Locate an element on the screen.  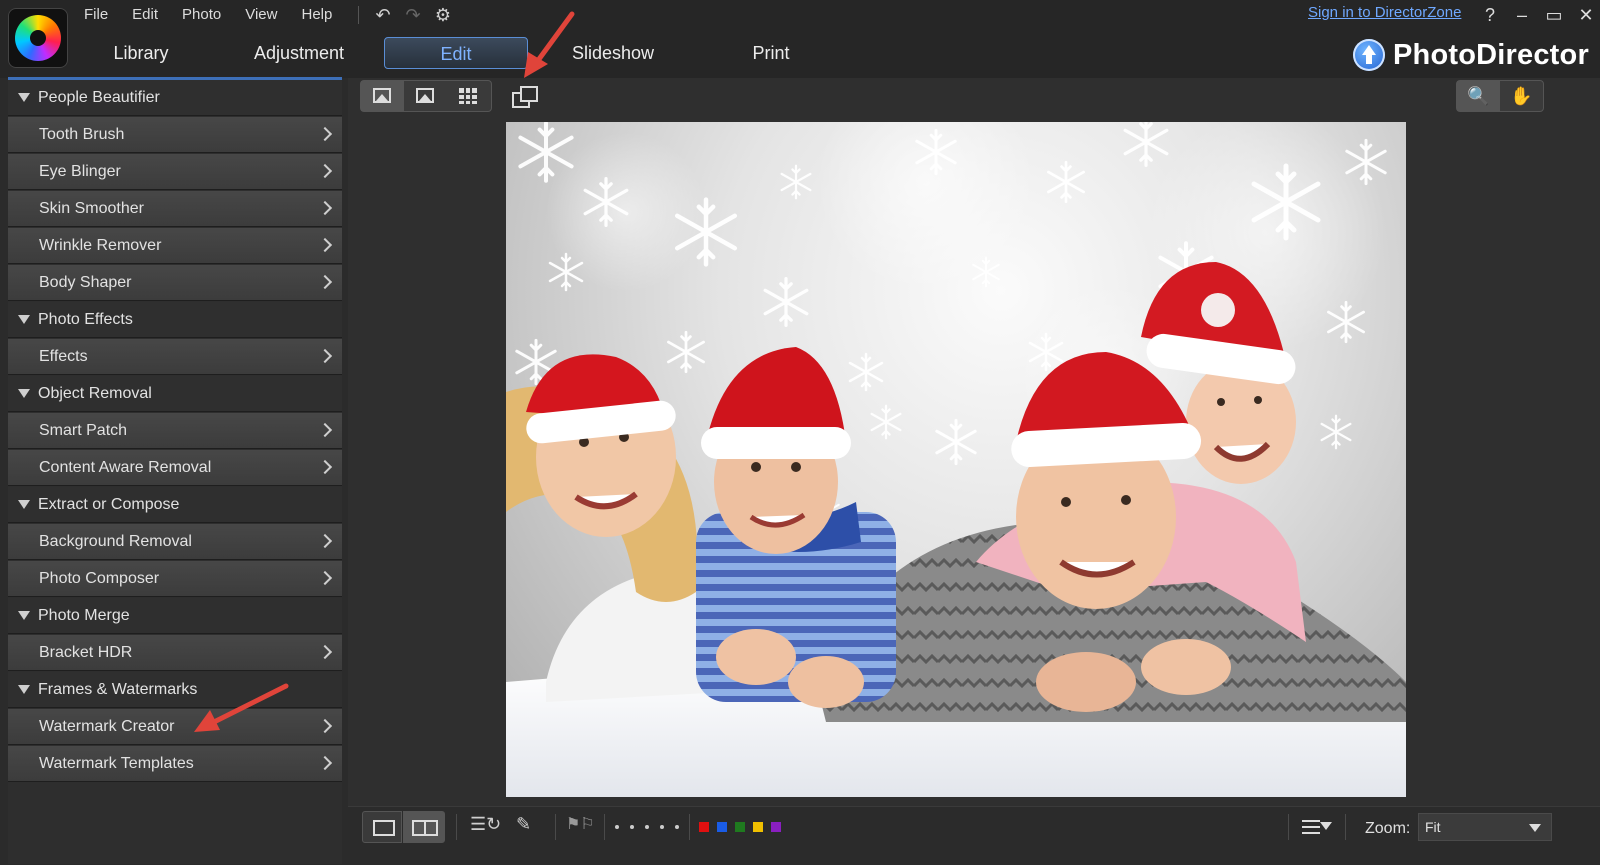
rating-star-4-icon is located at coordinates (662, 827).